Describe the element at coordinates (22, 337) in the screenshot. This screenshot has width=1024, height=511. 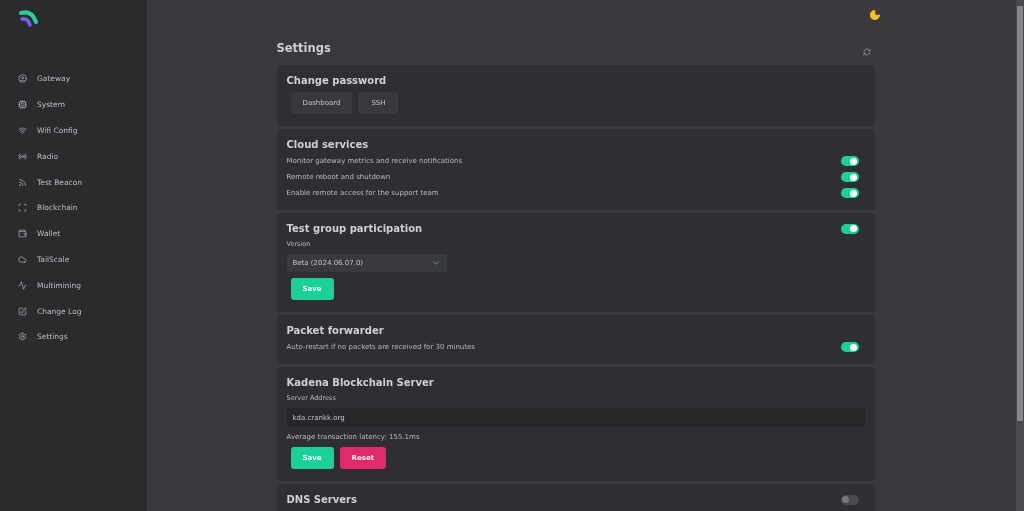
I see `settings-icon` at that location.